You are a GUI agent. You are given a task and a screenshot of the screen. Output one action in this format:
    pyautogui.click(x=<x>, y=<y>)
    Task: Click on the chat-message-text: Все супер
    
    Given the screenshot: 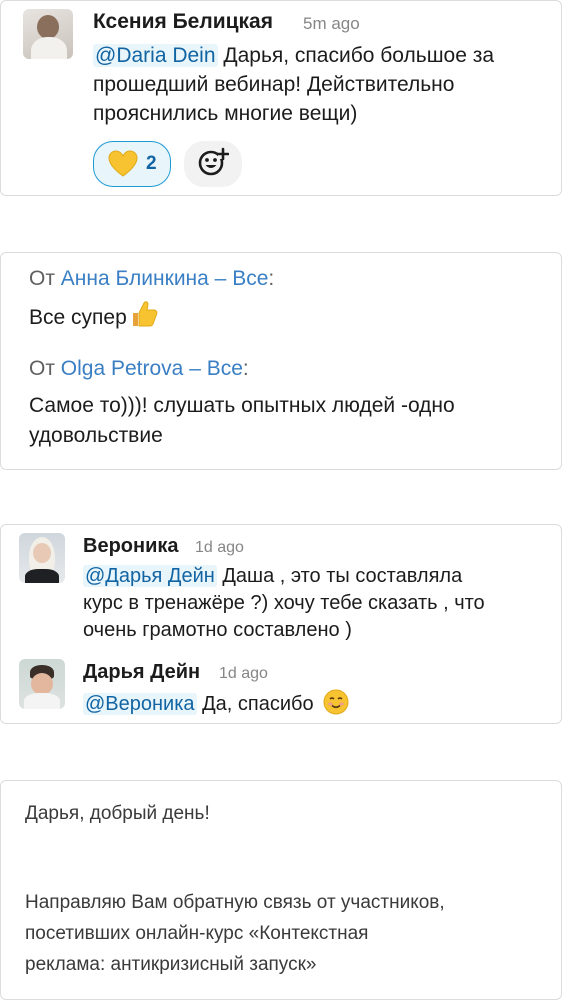 What is the action you would take?
    pyautogui.click(x=78, y=317)
    